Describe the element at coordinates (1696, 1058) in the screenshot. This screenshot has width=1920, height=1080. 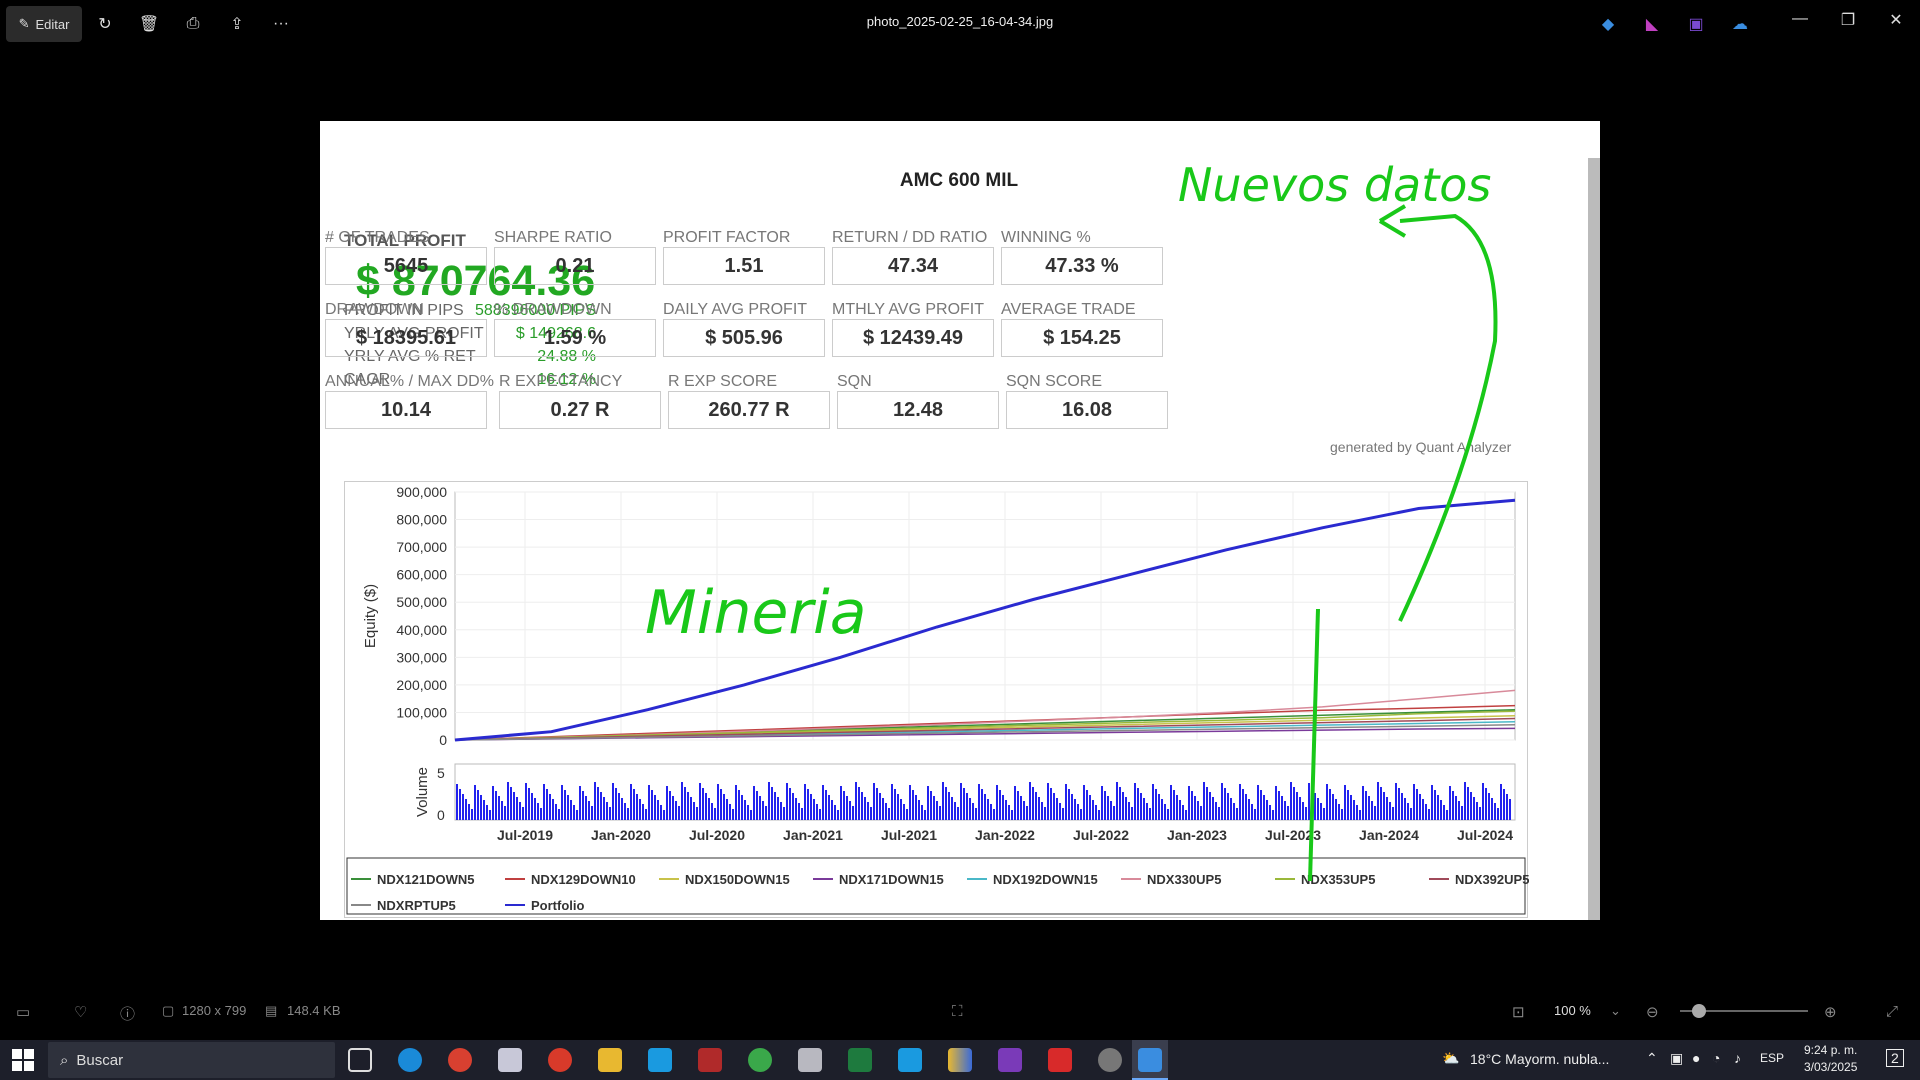
I see `mic-icon: ●` at that location.